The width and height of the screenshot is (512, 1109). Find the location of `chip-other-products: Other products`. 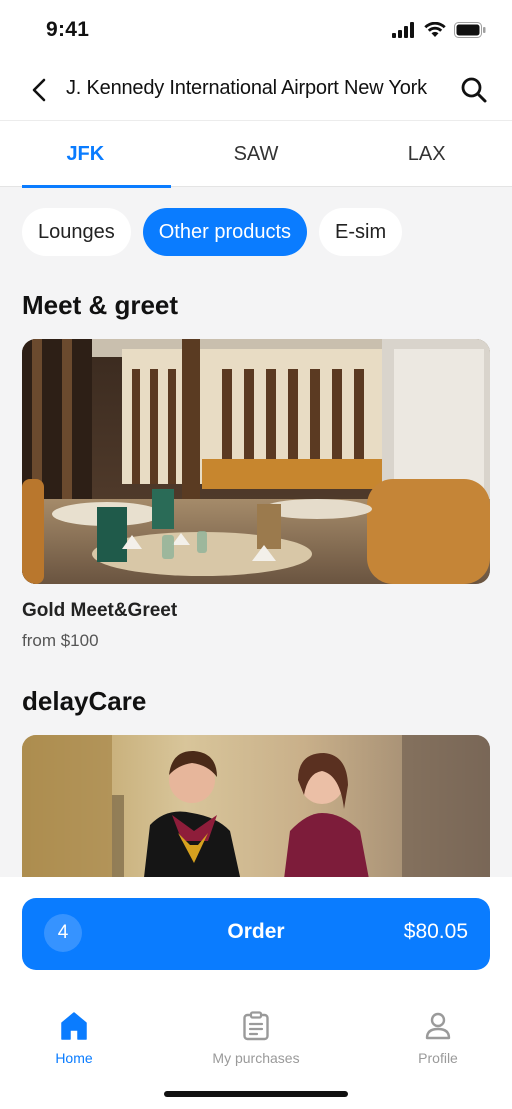

chip-other-products: Other products is located at coordinates (225, 232).